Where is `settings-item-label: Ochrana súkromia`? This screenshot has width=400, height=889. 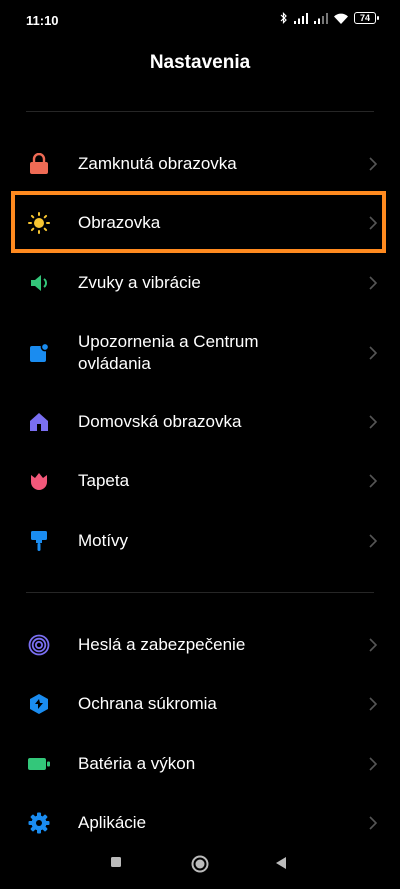 settings-item-label: Ochrana súkromia is located at coordinates (147, 703).